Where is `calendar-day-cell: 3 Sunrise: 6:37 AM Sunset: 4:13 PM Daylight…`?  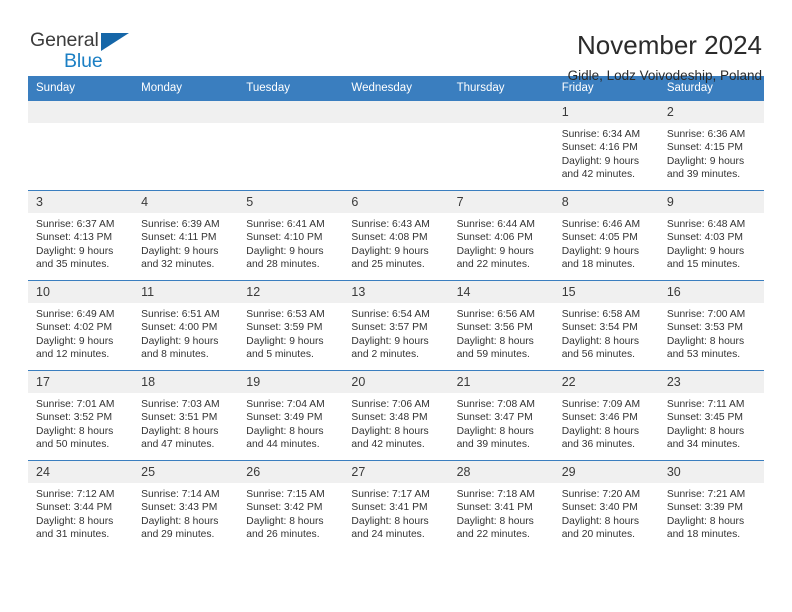
calendar-day-cell: 3 Sunrise: 6:37 AM Sunset: 4:13 PM Daylight… is located at coordinates (81, 235).